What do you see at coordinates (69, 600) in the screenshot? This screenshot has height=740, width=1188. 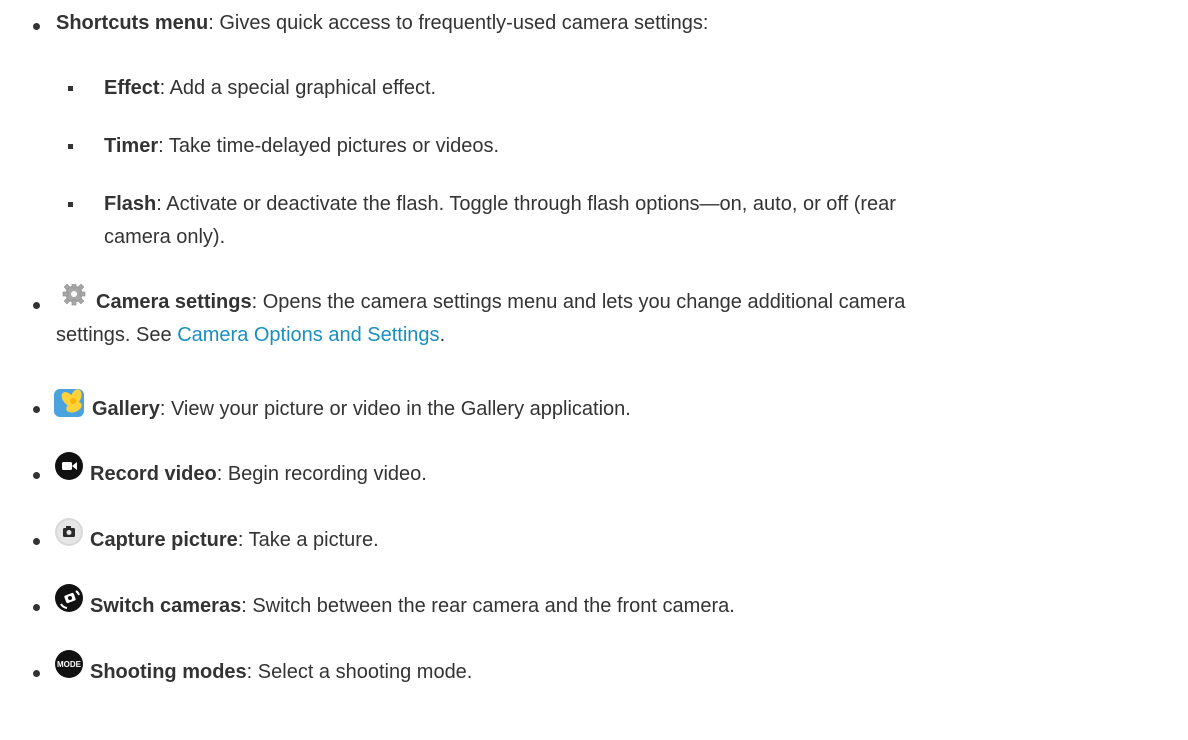 I see `switch-cameras-icon` at bounding box center [69, 600].